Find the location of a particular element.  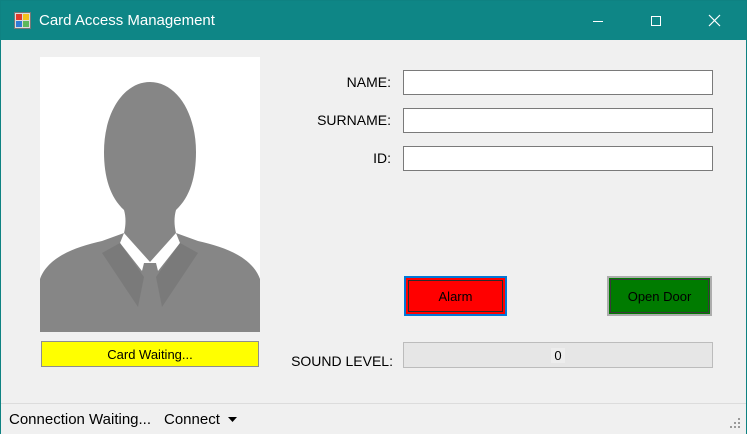

maximize-button is located at coordinates (656, 20).